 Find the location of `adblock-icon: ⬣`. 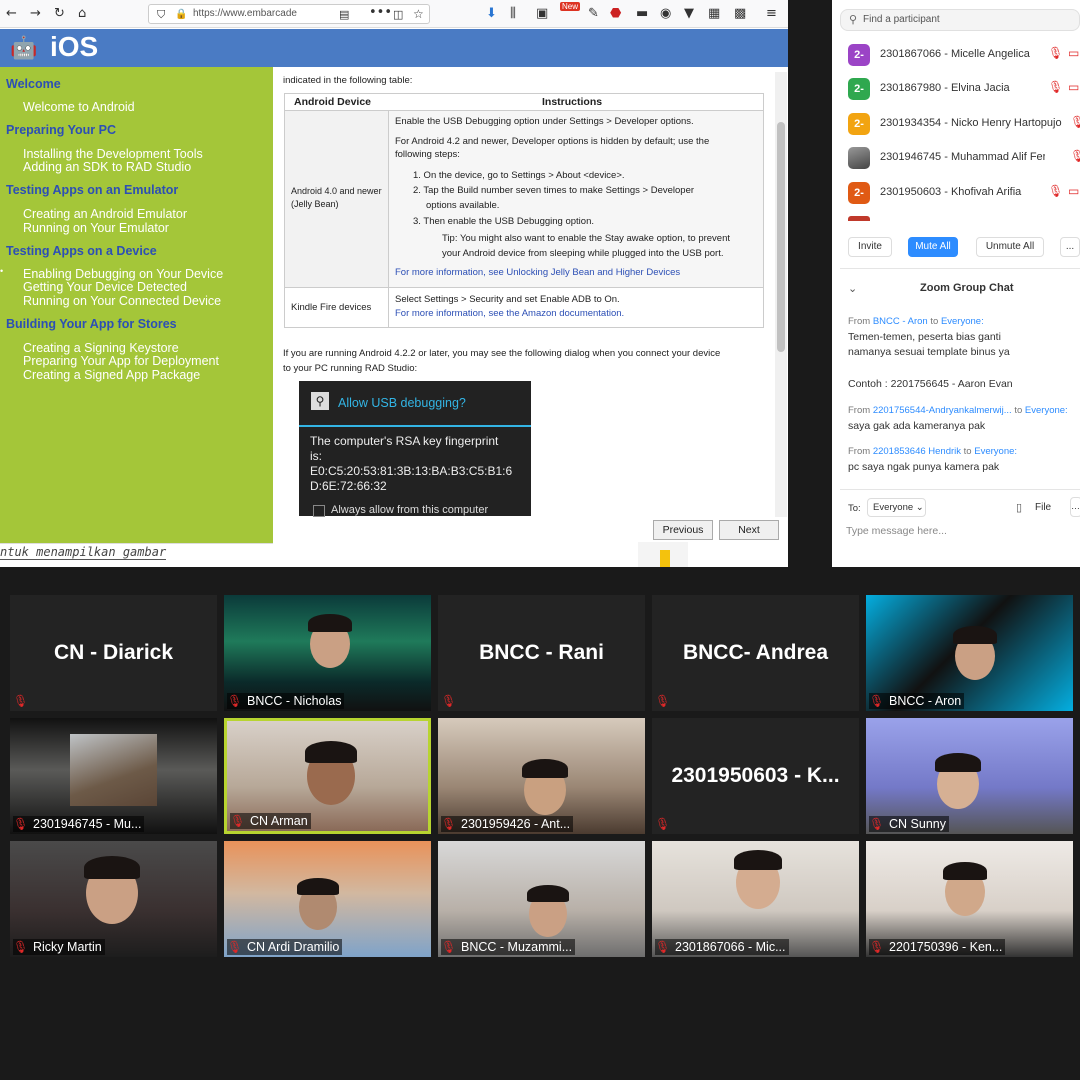

adblock-icon: ⬣ is located at coordinates (615, 14).